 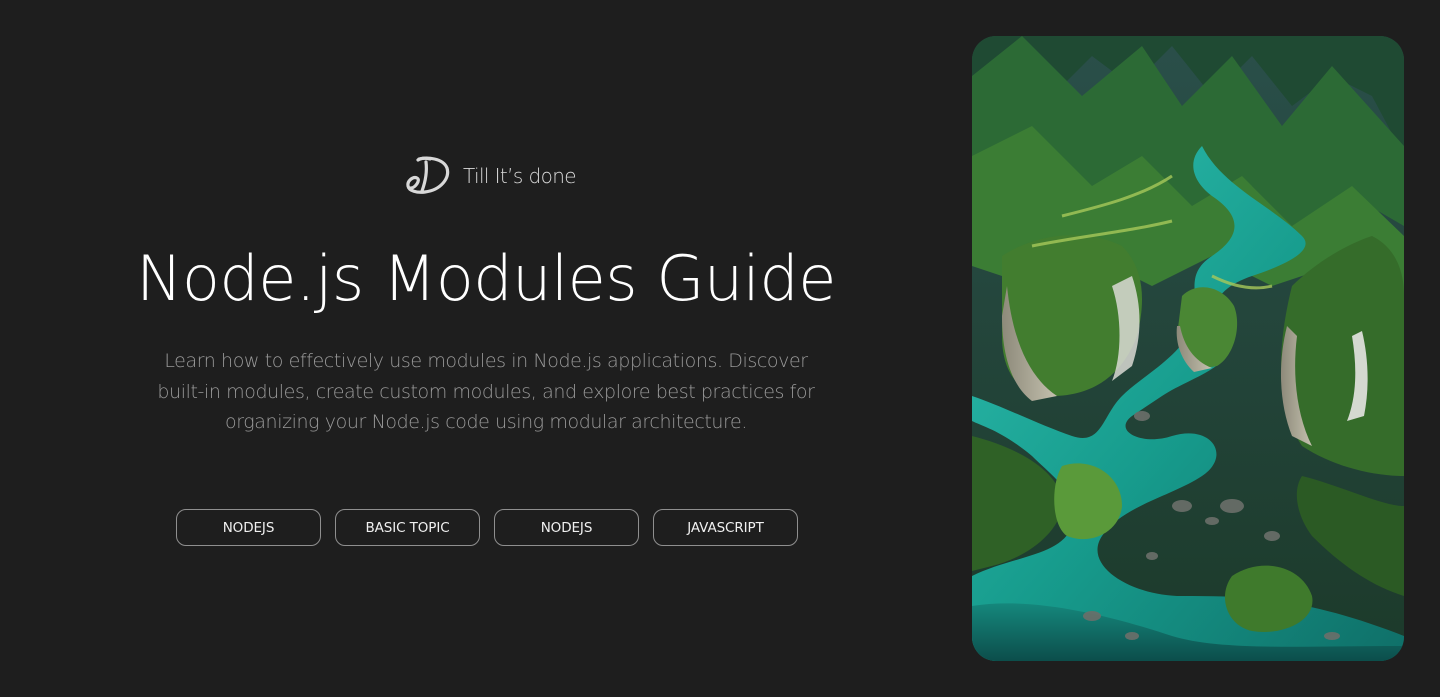 What do you see at coordinates (487, 527) in the screenshot?
I see `tag-list: NODEJS BASIC TOPIC NODEJS JAVASCRIPT` at bounding box center [487, 527].